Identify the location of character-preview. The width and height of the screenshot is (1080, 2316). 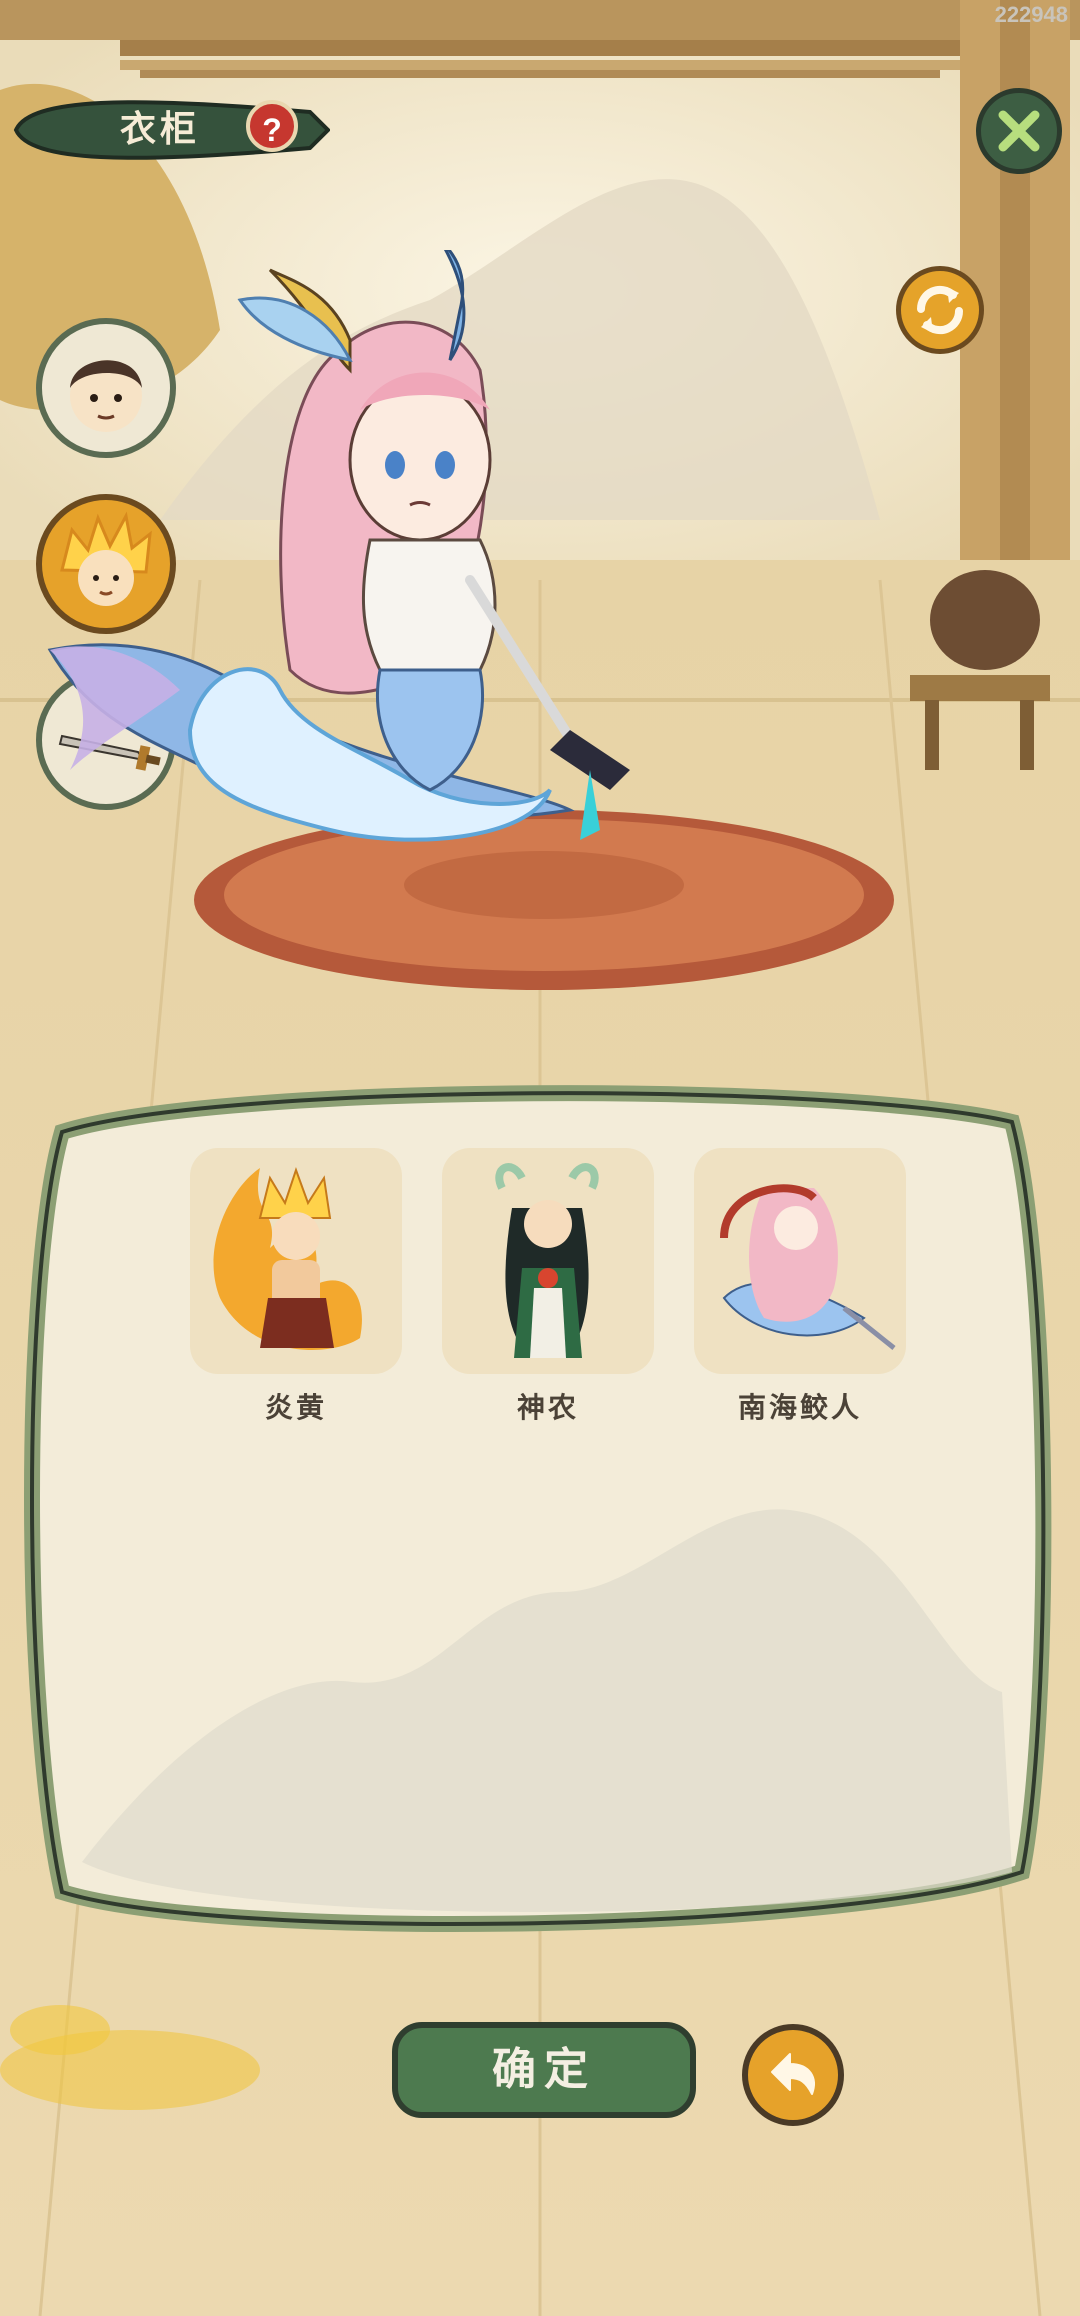
(338, 546).